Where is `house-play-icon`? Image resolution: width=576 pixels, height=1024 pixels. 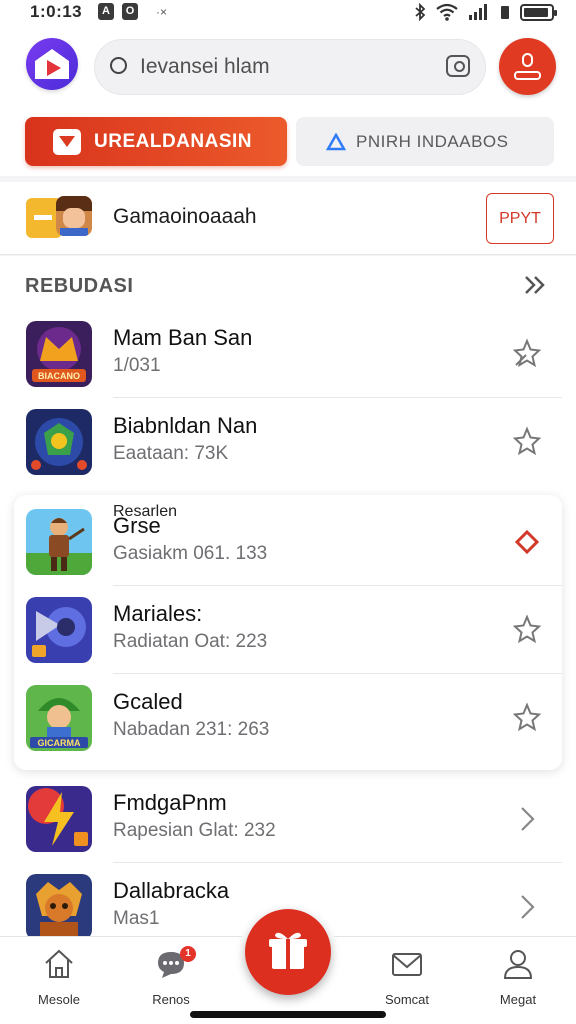 house-play-icon is located at coordinates (52, 64).